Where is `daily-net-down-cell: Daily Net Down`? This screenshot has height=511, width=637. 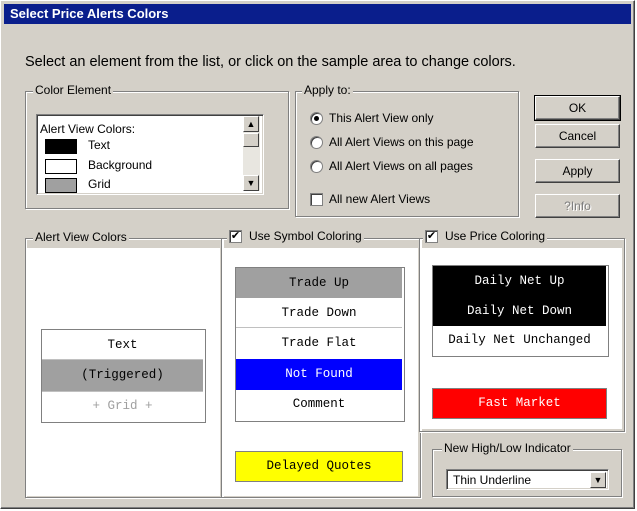
daily-net-down-cell: Daily Net Down is located at coordinates (519, 311).